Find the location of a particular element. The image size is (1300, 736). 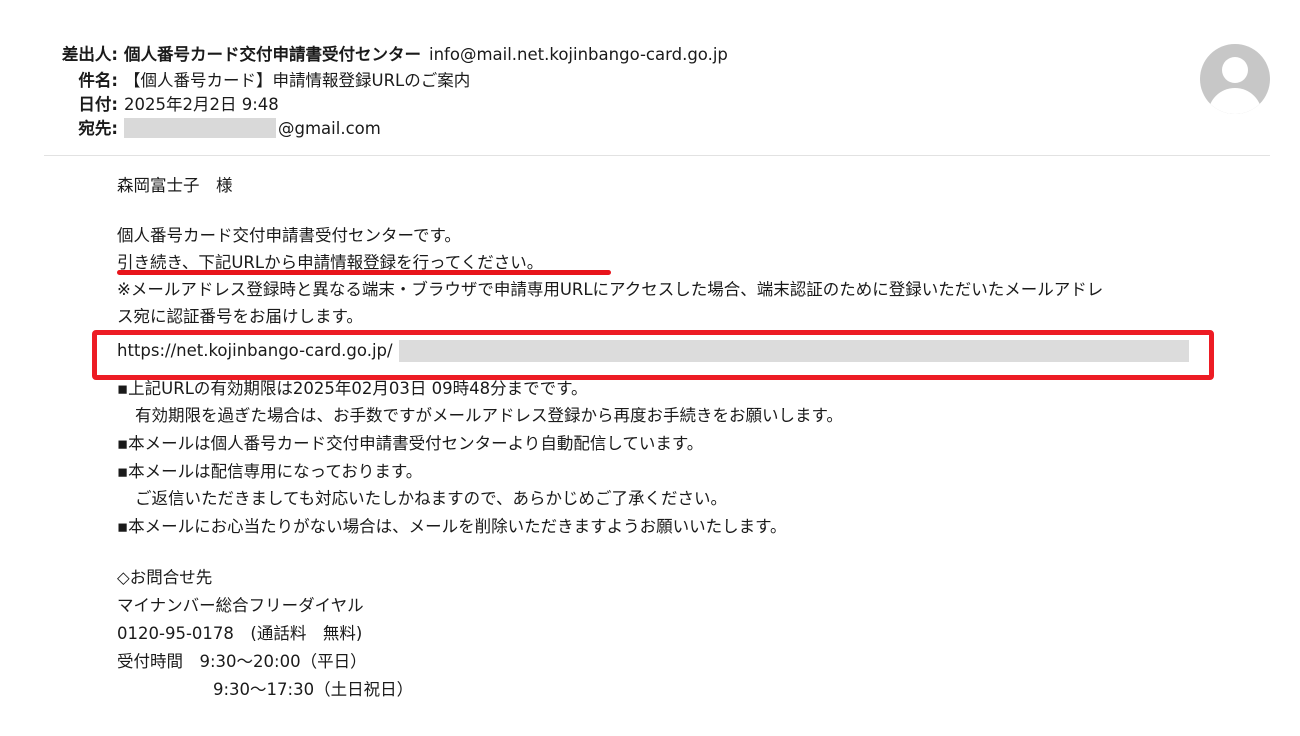

date-label: 日付: is located at coordinates (98, 104).